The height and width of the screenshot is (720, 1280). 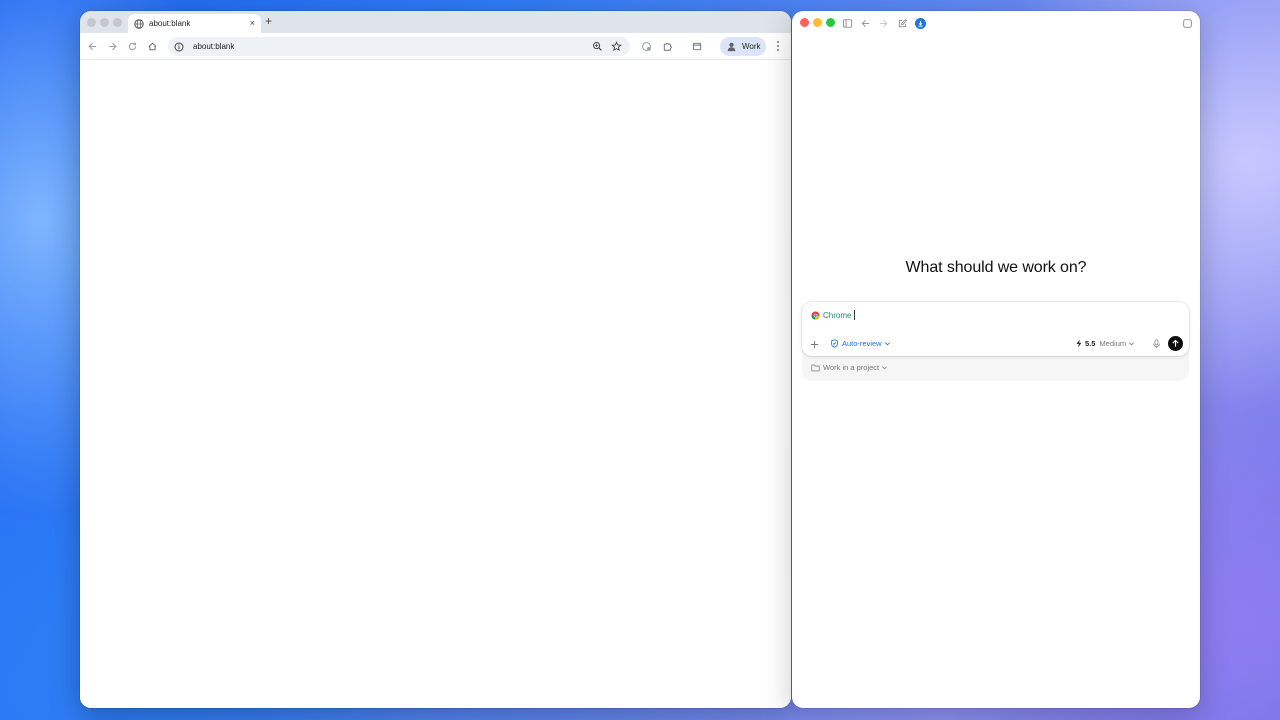 What do you see at coordinates (170, 23) in the screenshot?
I see `tab-title: about:blank` at bounding box center [170, 23].